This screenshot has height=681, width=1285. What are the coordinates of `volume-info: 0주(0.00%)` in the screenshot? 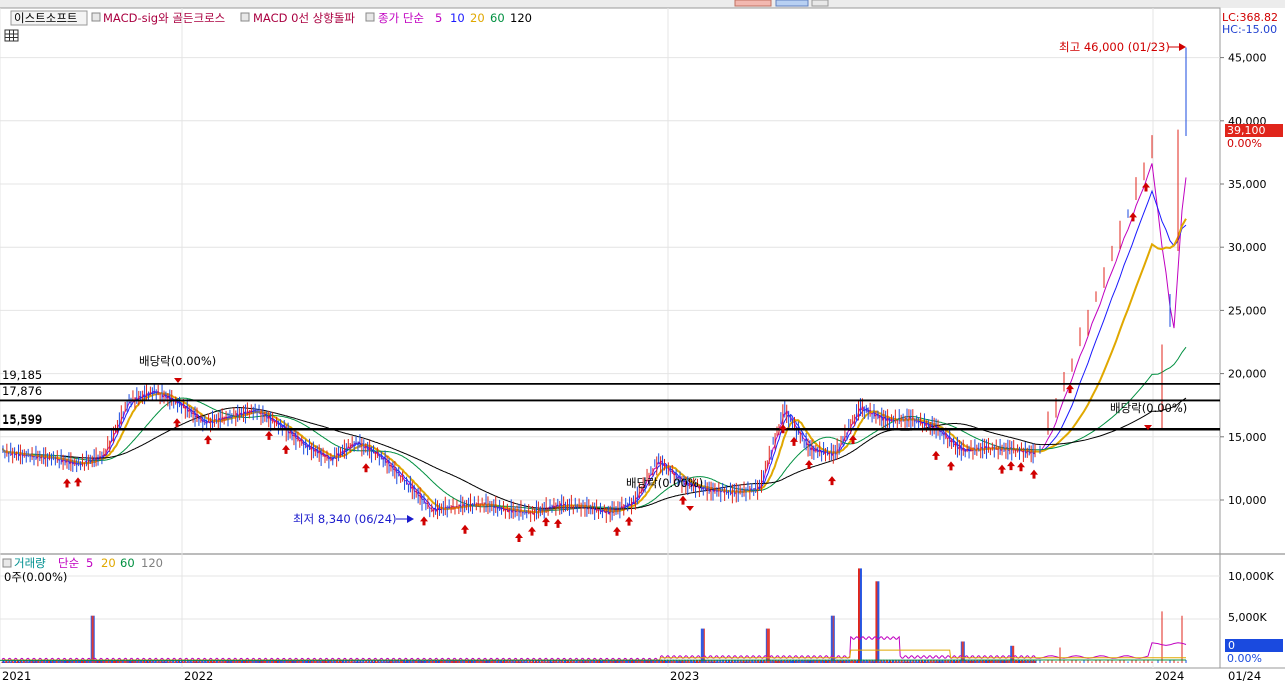 It's located at (35, 577).